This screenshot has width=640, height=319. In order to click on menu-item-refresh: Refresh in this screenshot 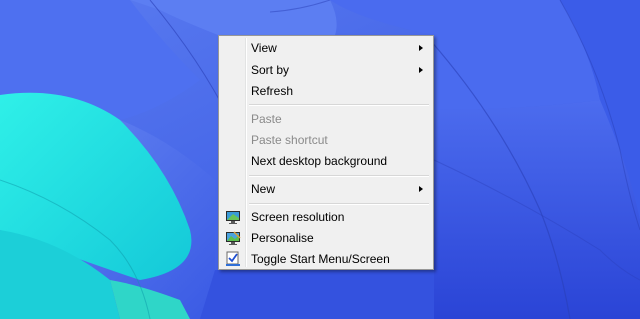, I will do `click(326, 91)`.